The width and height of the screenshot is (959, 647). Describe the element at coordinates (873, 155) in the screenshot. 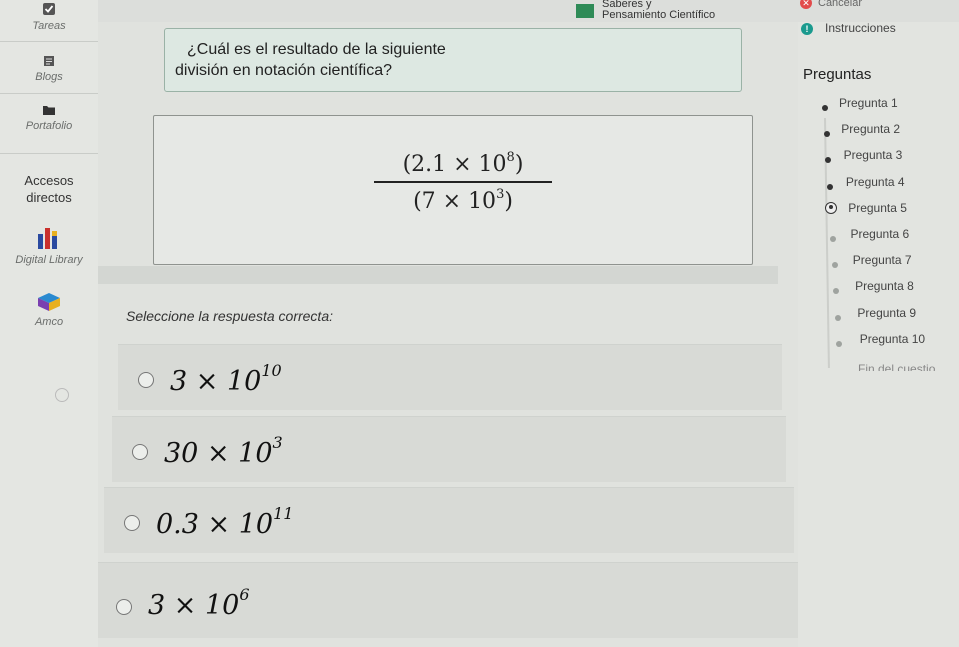

I see `question-nav-item-3: Pregunta 3` at that location.